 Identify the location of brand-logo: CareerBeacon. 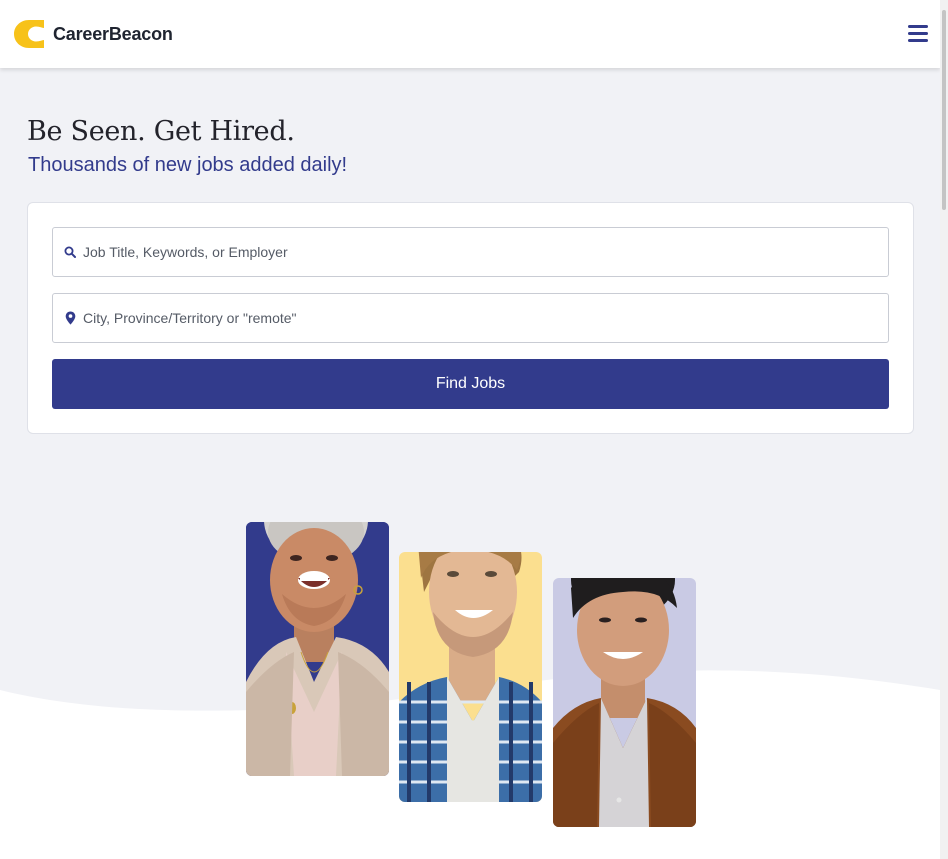
(92, 34).